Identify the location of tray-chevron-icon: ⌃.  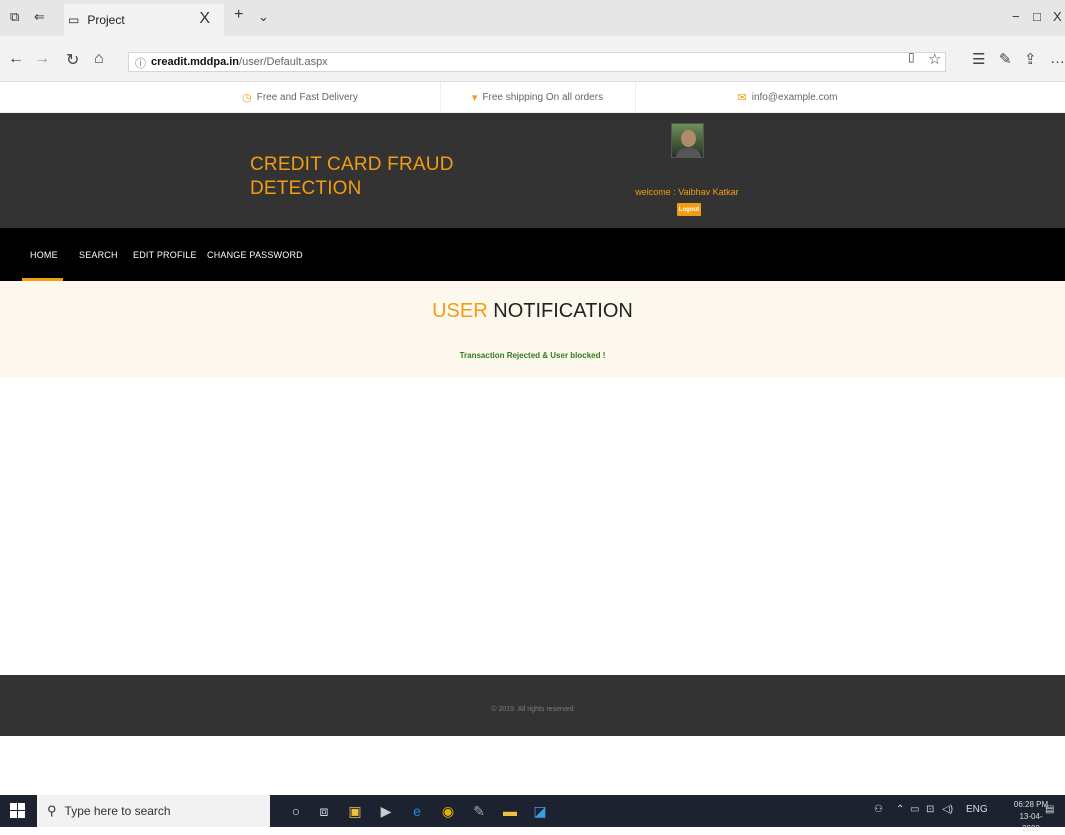
(900, 809).